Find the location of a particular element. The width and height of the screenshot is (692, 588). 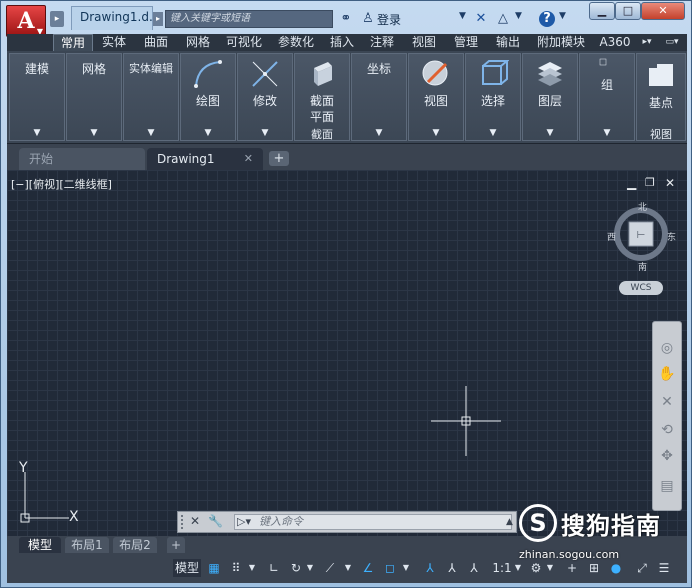

tab-start: 开始 is located at coordinates (82, 159).